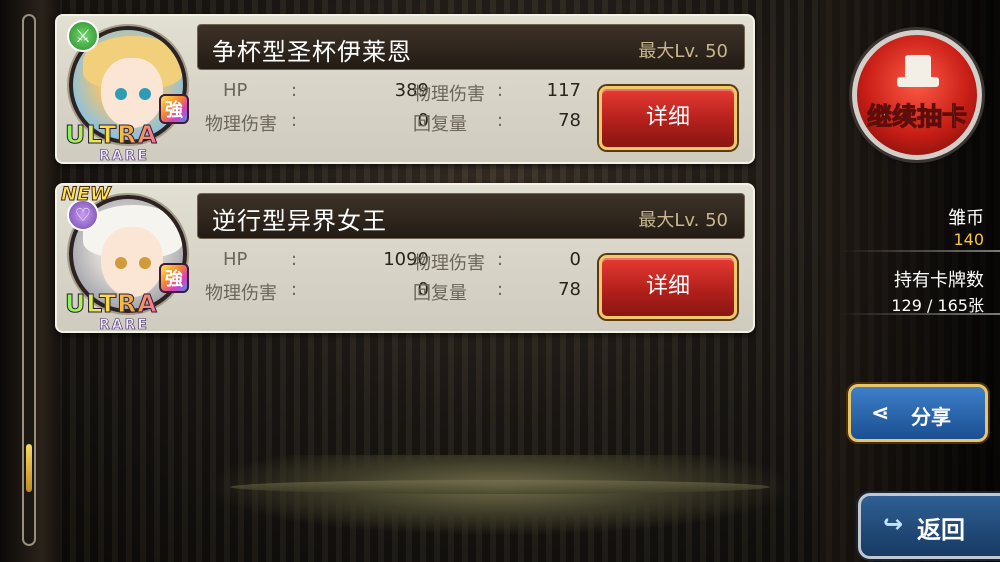  I want to click on list-scrollbar, so click(29, 280).